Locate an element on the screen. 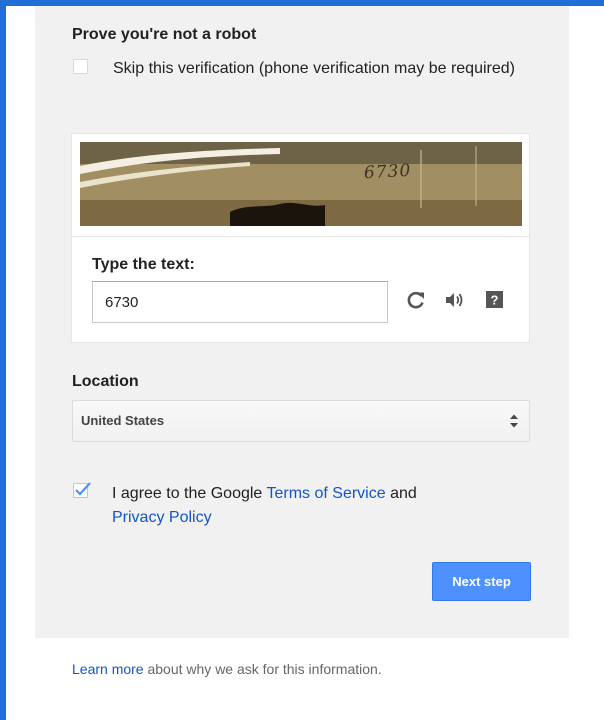 The width and height of the screenshot is (604, 720). agree-terms-checkbox is located at coordinates (82, 490).